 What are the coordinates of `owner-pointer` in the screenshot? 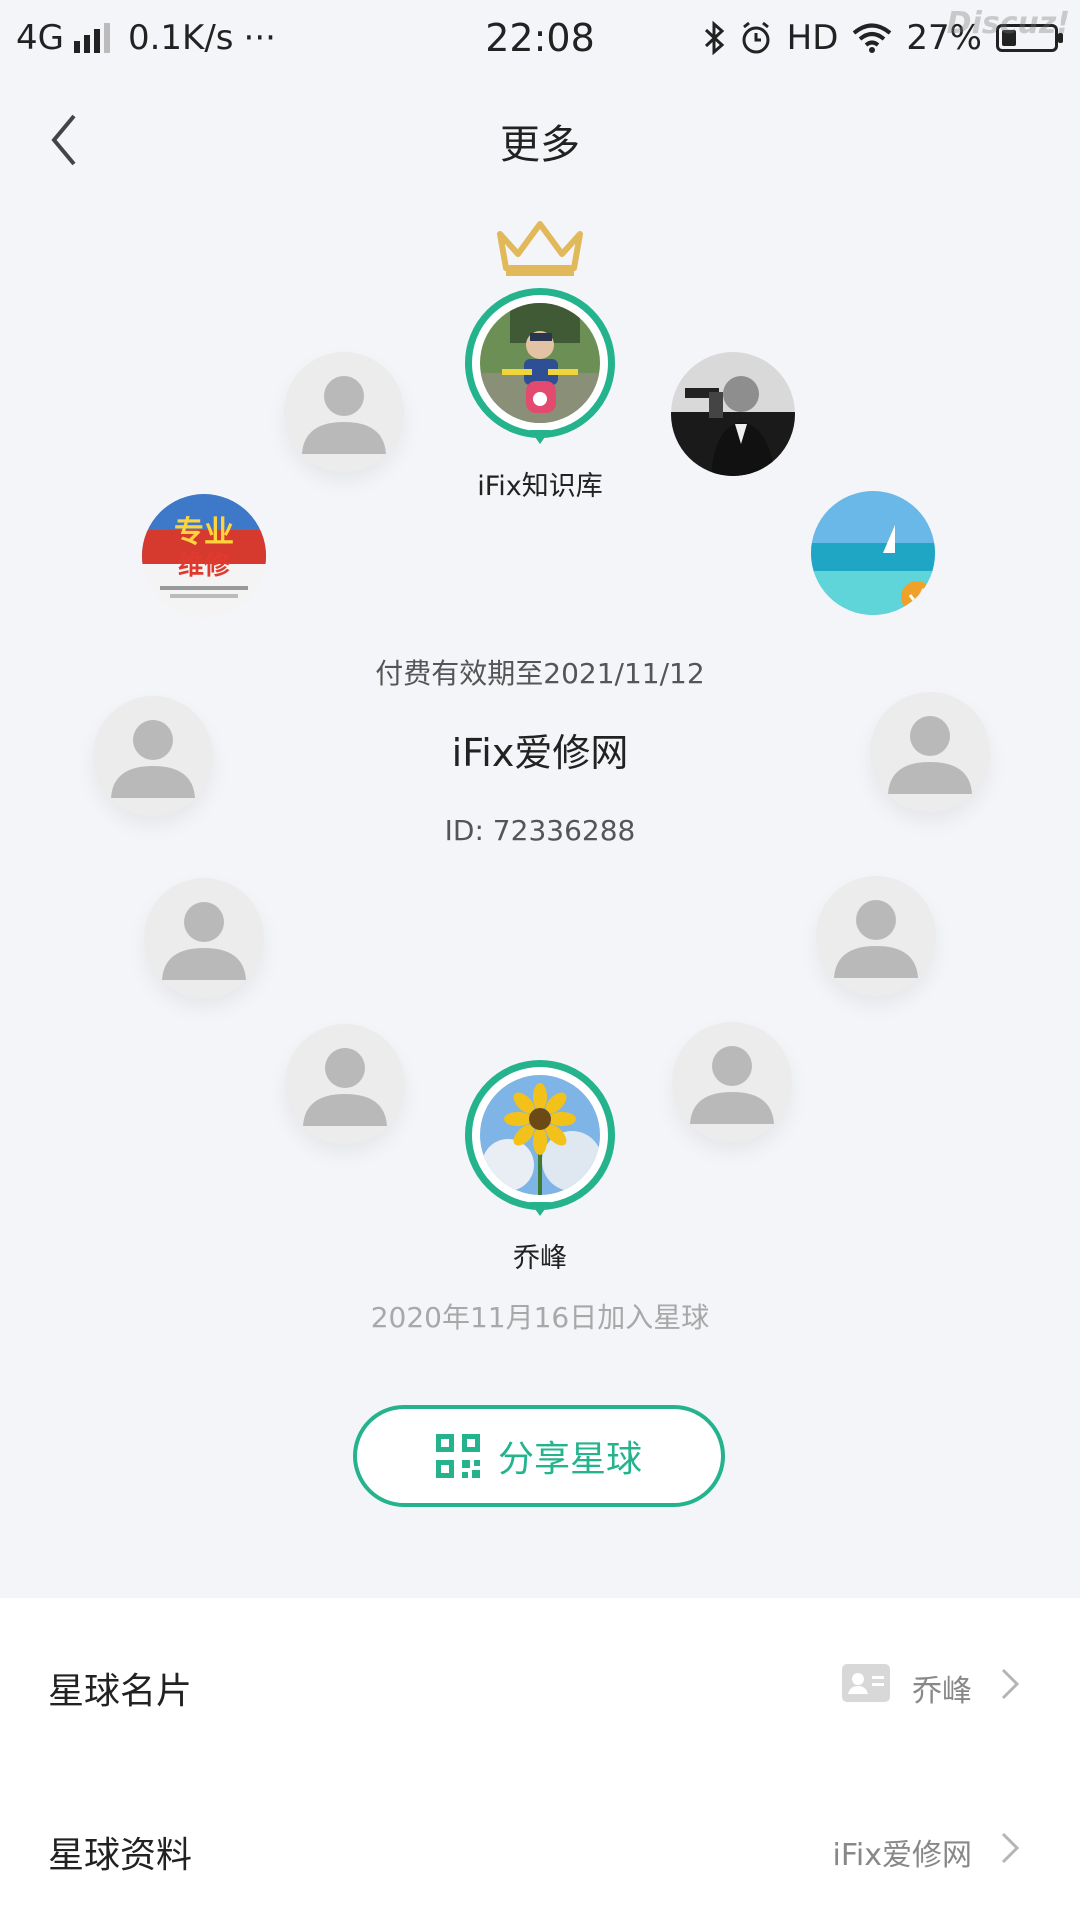 It's located at (540, 437).